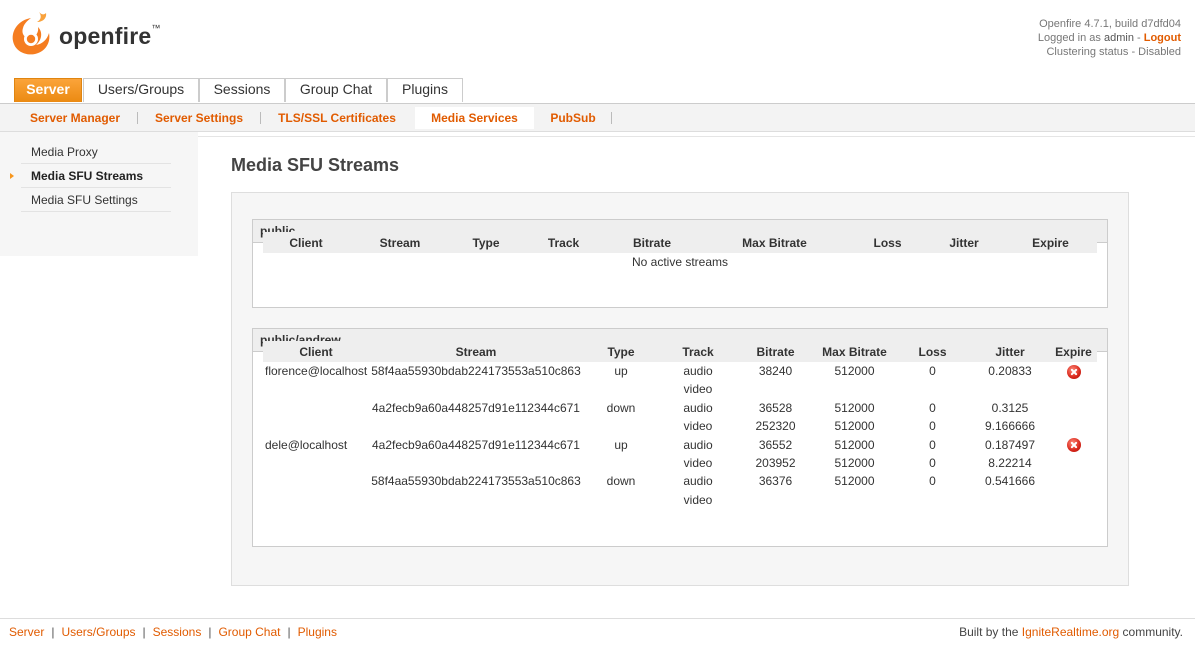  Describe the element at coordinates (306, 444) in the screenshot. I see `cell-client: dele@localhost` at that location.